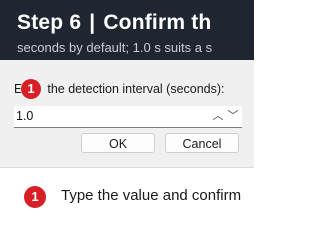  What do you see at coordinates (151, 195) in the screenshot?
I see `instruction-text: Type the value and confirm` at bounding box center [151, 195].